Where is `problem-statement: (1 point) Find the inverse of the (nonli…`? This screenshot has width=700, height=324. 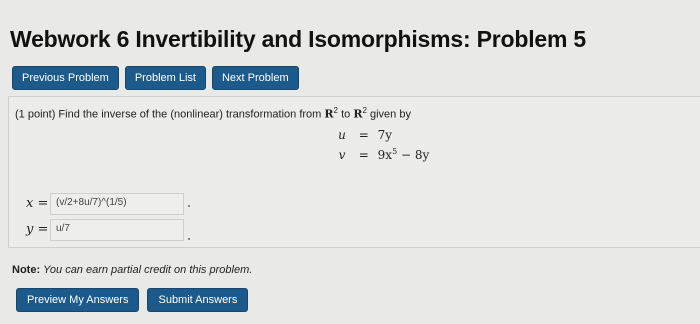
problem-statement: (1 point) Find the inverse of the (nonli… is located at coordinates (213, 113).